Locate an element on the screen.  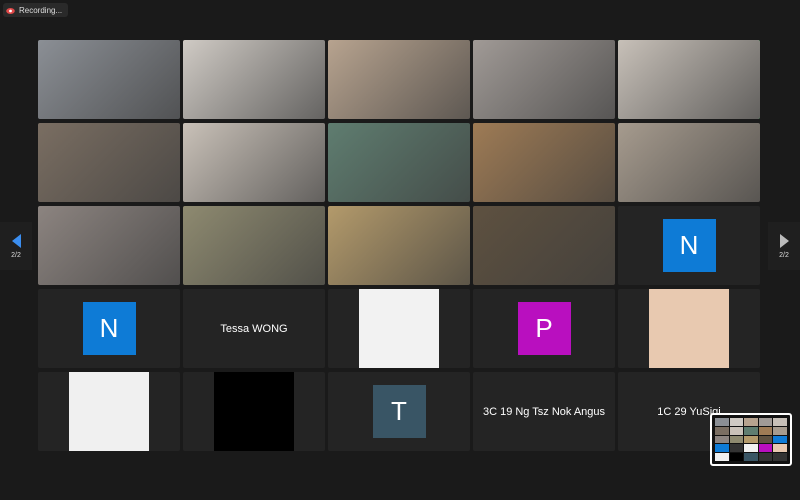
self-view-thumbnail is located at coordinates (751, 439).